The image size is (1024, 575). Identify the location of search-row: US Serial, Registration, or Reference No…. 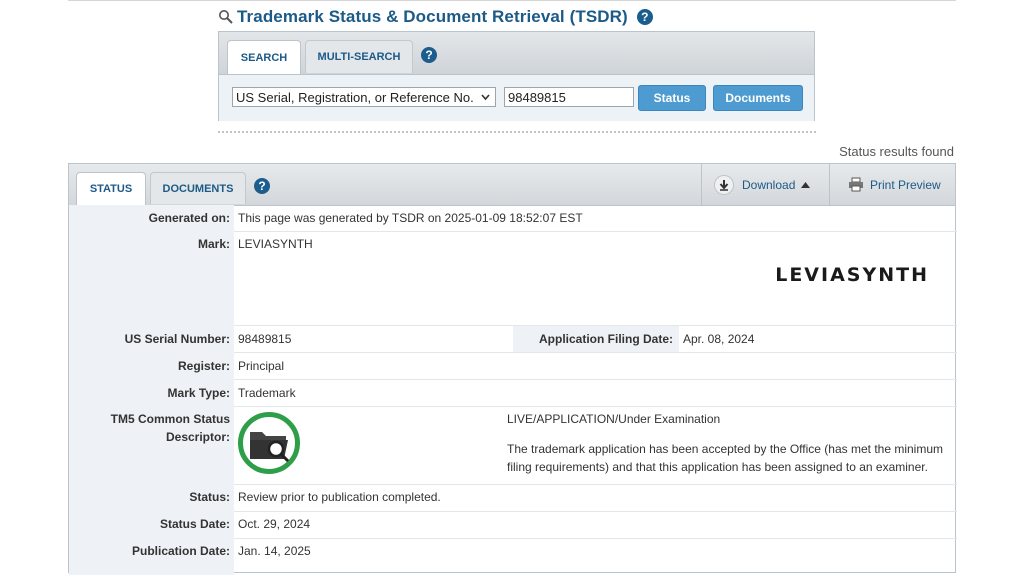
(516, 98).